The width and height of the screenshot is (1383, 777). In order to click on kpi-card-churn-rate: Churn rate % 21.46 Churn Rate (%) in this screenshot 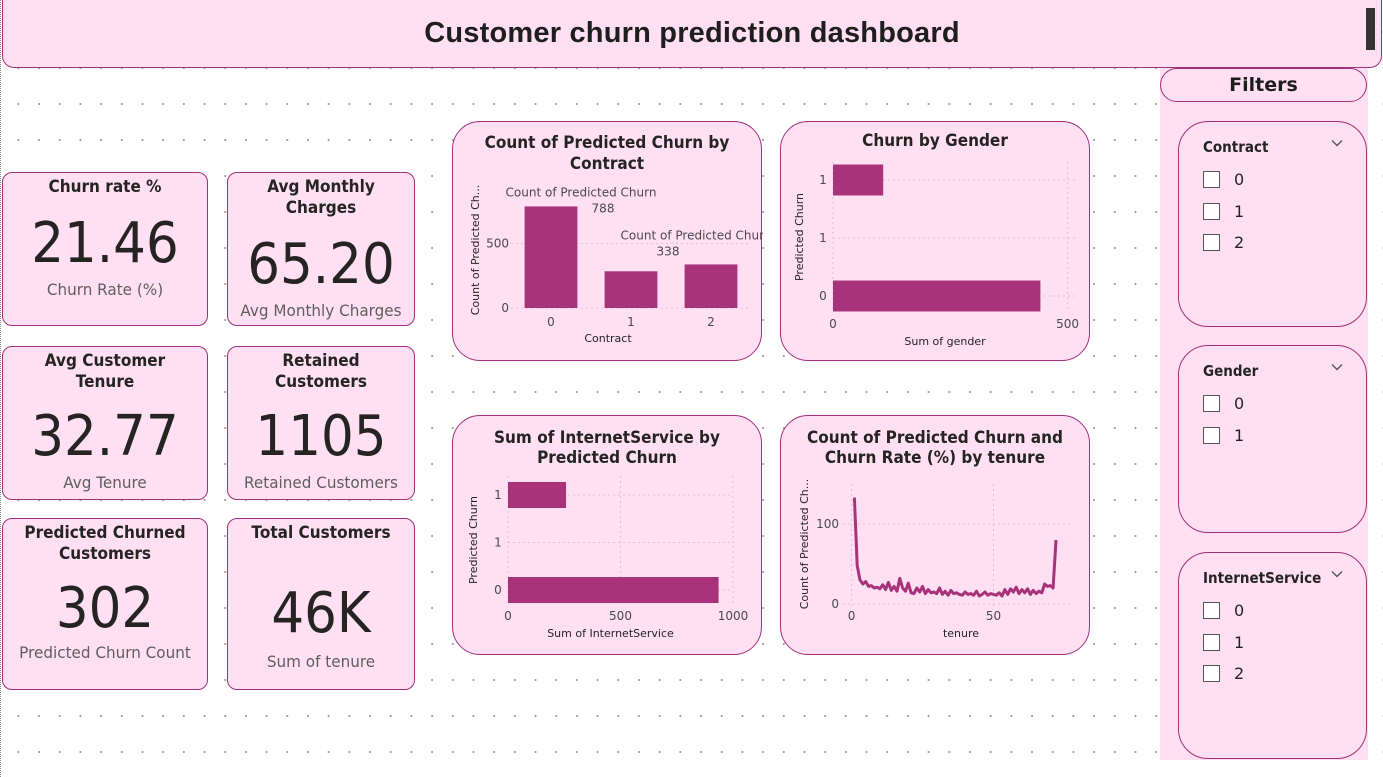, I will do `click(105, 249)`.